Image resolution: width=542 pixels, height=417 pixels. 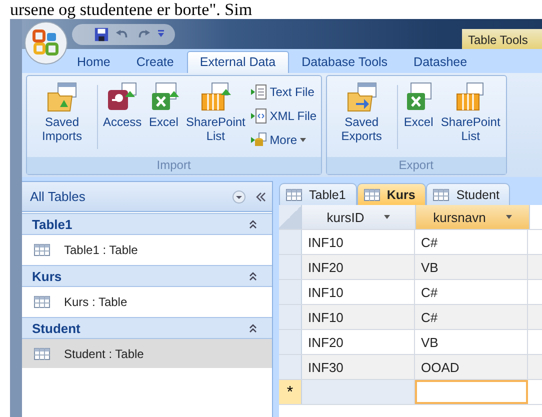 What do you see at coordinates (358, 367) in the screenshot?
I see `table-cell: INF30` at bounding box center [358, 367].